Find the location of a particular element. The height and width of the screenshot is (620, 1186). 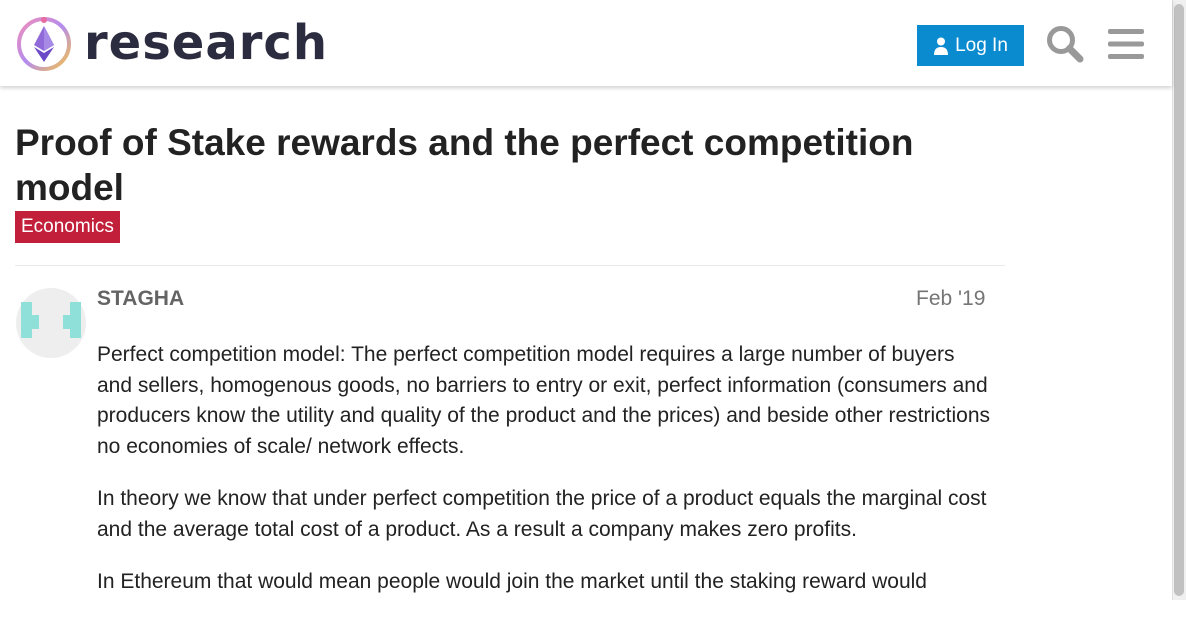

site-logo-text: research is located at coordinates (206, 43).